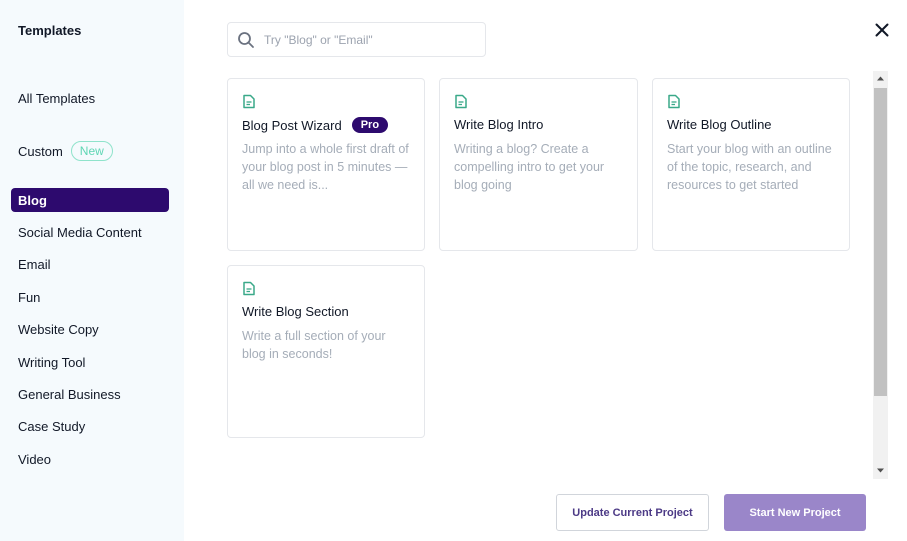 The height and width of the screenshot is (541, 907). I want to click on search-input, so click(356, 39).